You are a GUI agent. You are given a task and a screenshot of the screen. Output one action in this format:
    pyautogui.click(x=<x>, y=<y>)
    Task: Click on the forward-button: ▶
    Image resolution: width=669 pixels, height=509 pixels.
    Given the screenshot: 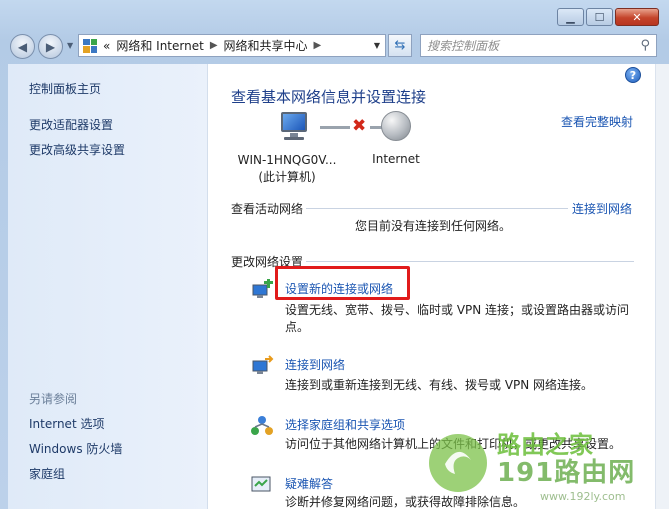 What is the action you would take?
    pyautogui.click(x=50, y=46)
    